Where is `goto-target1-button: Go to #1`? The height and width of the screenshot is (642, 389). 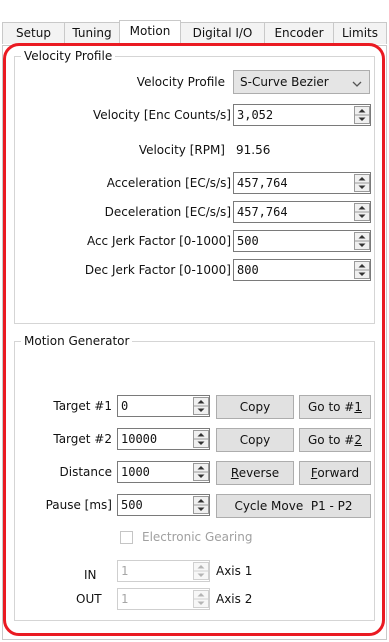 goto-target1-button: Go to #1 is located at coordinates (335, 407).